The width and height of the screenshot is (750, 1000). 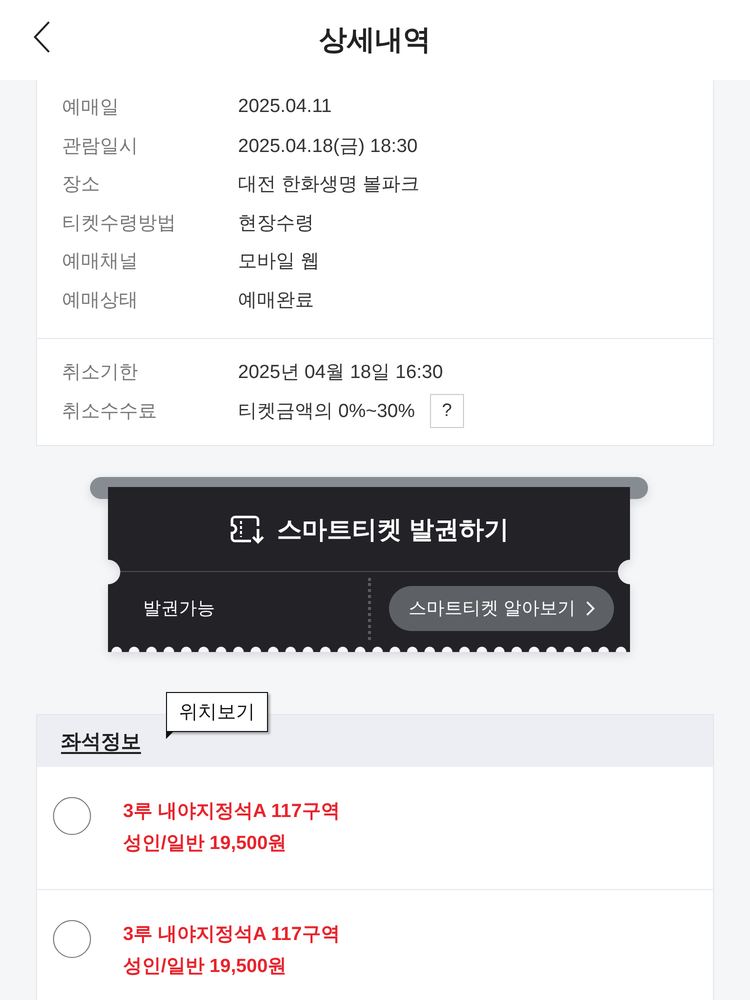 What do you see at coordinates (179, 608) in the screenshot?
I see `ticket-status: 발권가능` at bounding box center [179, 608].